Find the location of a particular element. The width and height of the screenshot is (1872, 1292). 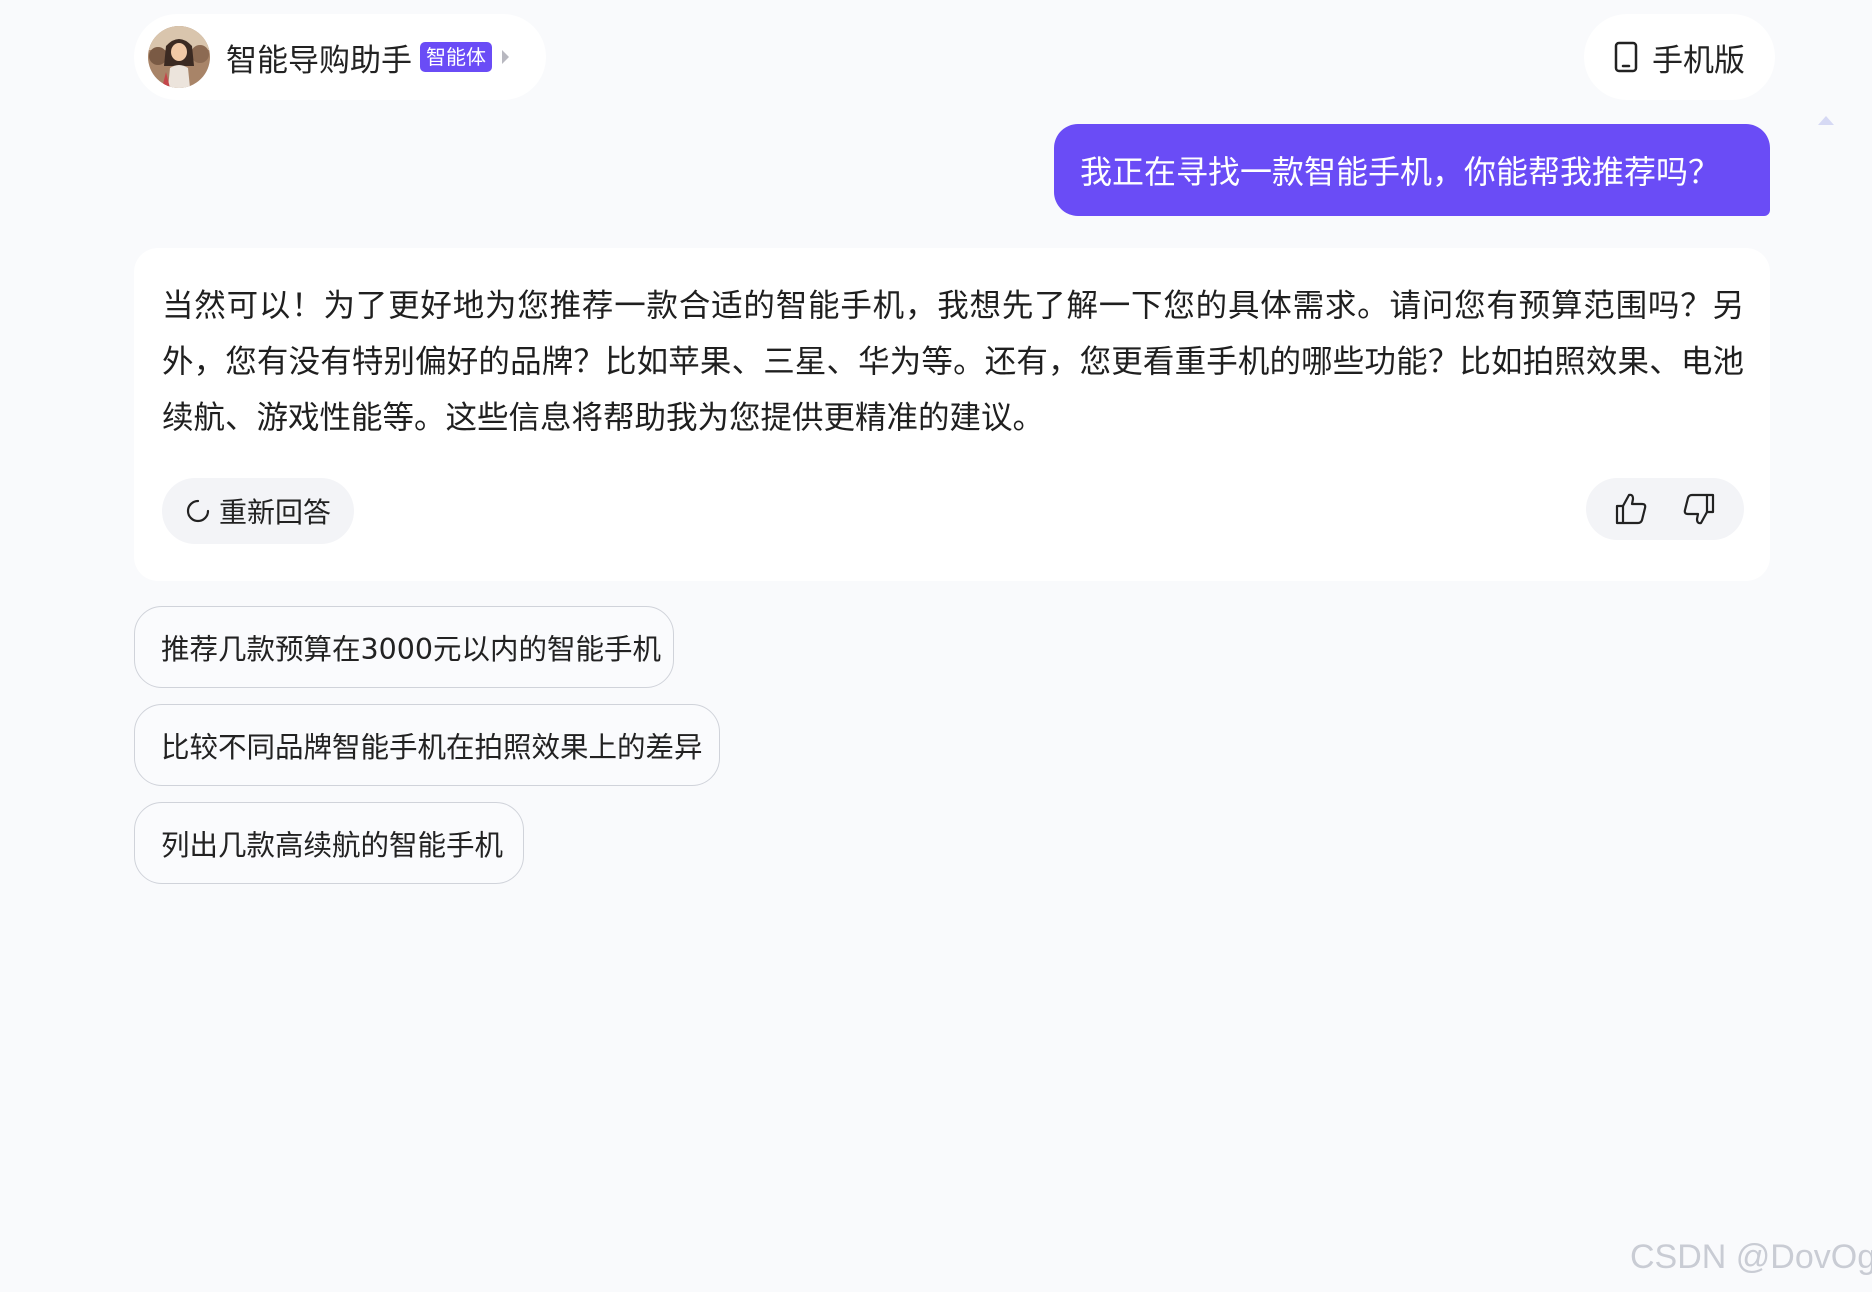

user-message-text: 我正在寻找一款智能手机，你能帮我推荐吗？ is located at coordinates (1400, 172).